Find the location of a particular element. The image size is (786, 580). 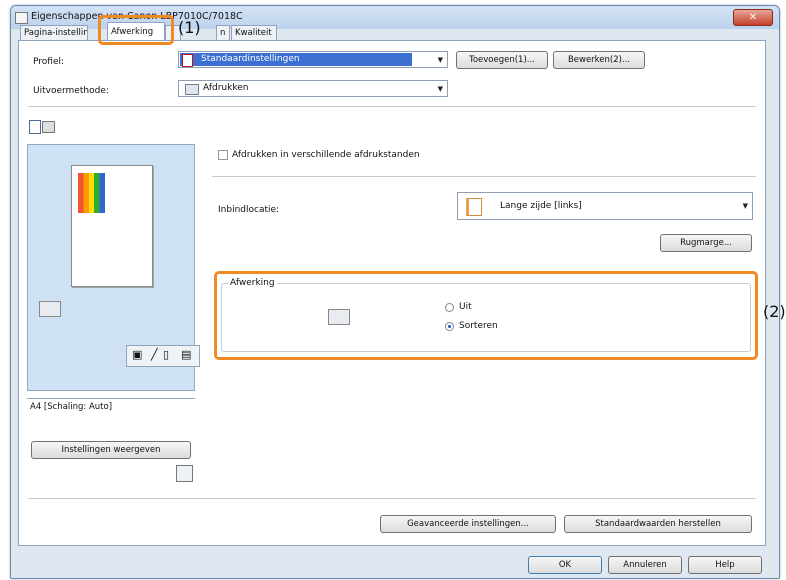

help-button: Help is located at coordinates (725, 565).